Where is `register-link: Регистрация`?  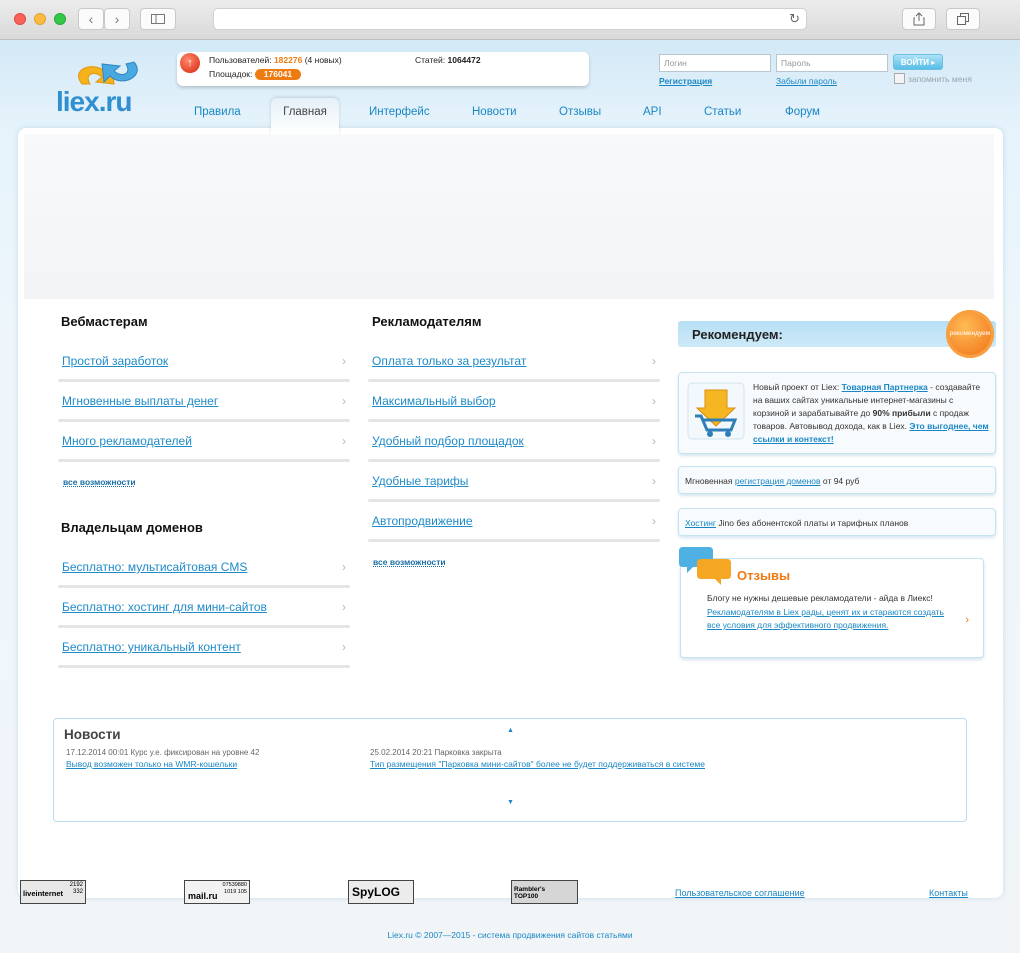
register-link: Регистрация is located at coordinates (685, 81).